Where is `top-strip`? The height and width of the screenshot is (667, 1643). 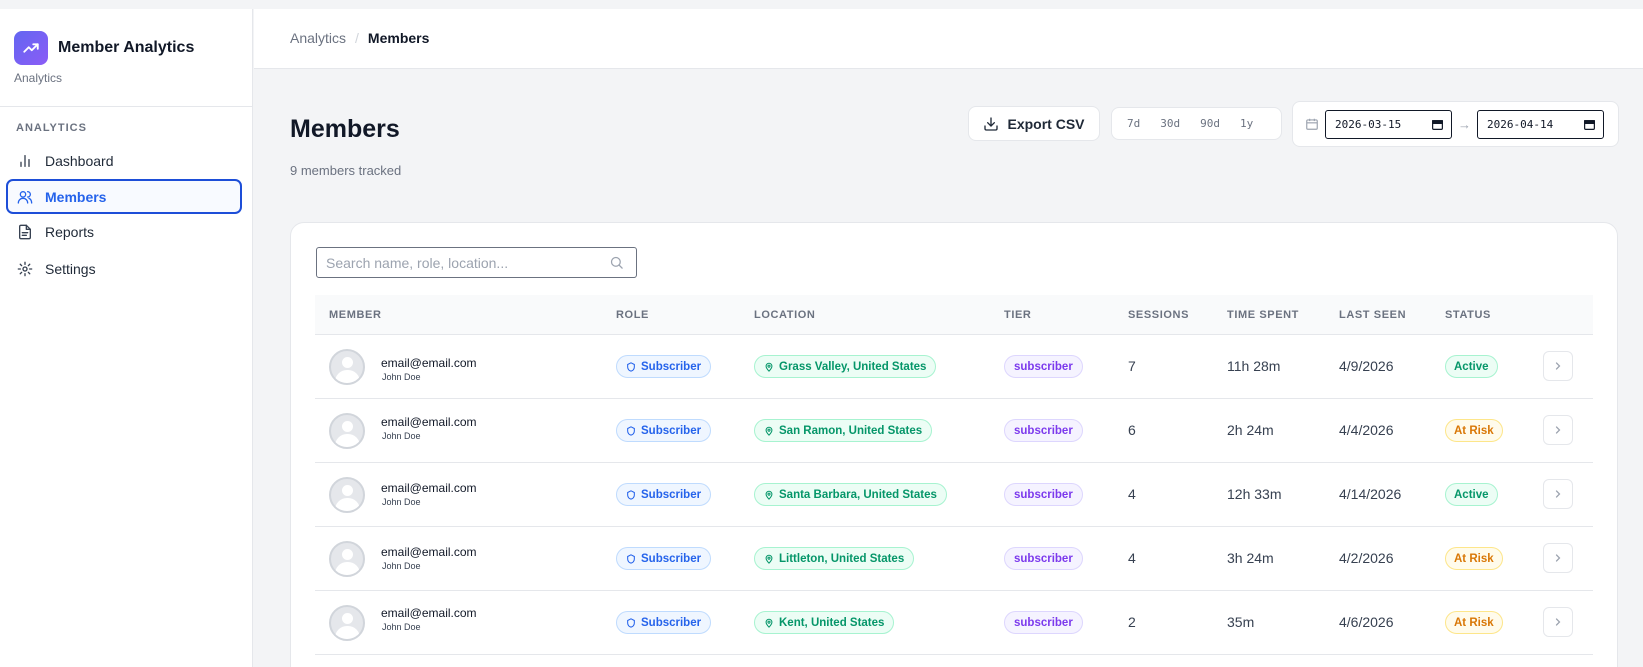
top-strip is located at coordinates (821, 4).